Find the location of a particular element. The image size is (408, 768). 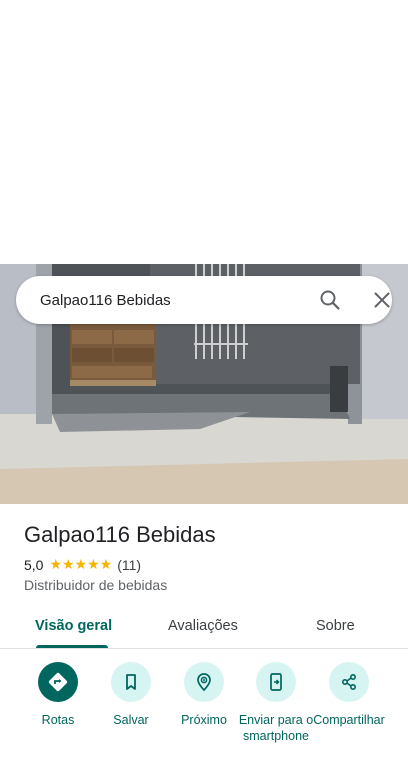

share-button: Compartilhar is located at coordinates (349, 695).